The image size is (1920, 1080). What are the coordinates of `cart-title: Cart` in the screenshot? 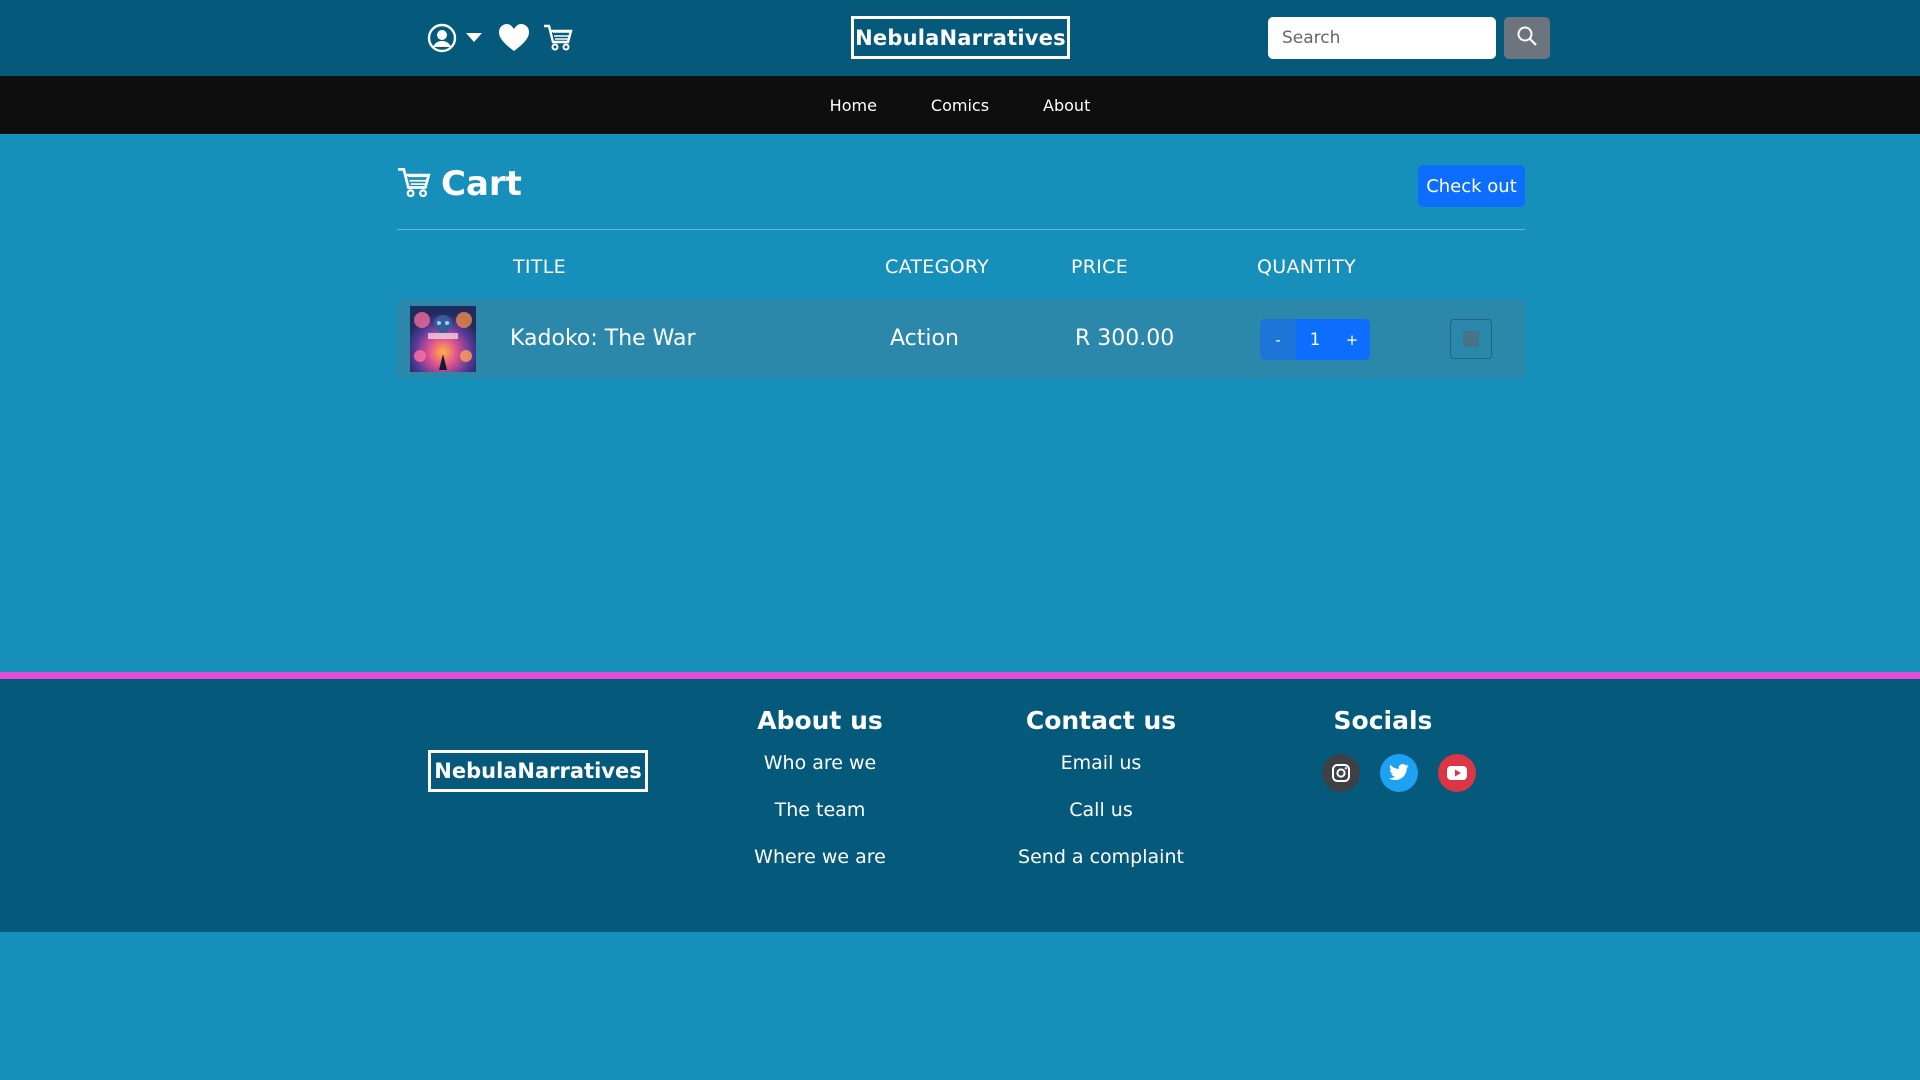 It's located at (459, 184).